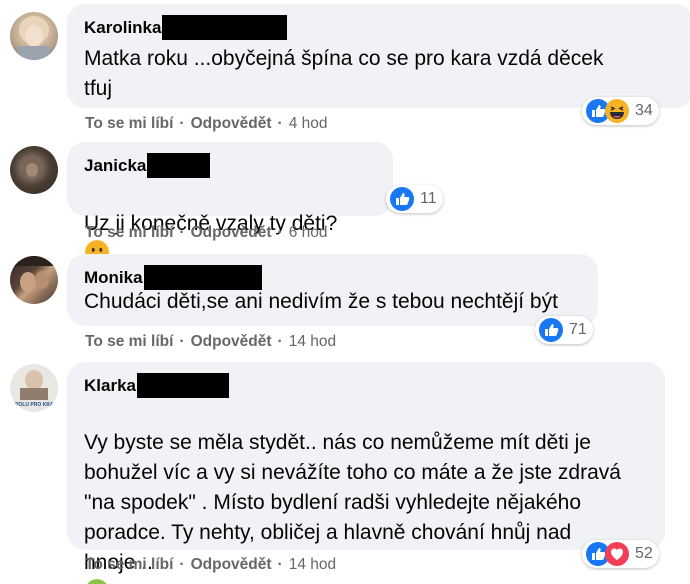 The height and width of the screenshot is (584, 690). What do you see at coordinates (308, 233) in the screenshot?
I see `timestamp: 6 hod` at bounding box center [308, 233].